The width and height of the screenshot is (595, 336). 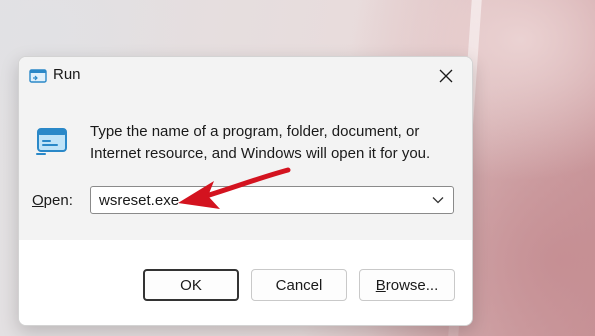 I want to click on cancel-button: Cancel, so click(x=299, y=285).